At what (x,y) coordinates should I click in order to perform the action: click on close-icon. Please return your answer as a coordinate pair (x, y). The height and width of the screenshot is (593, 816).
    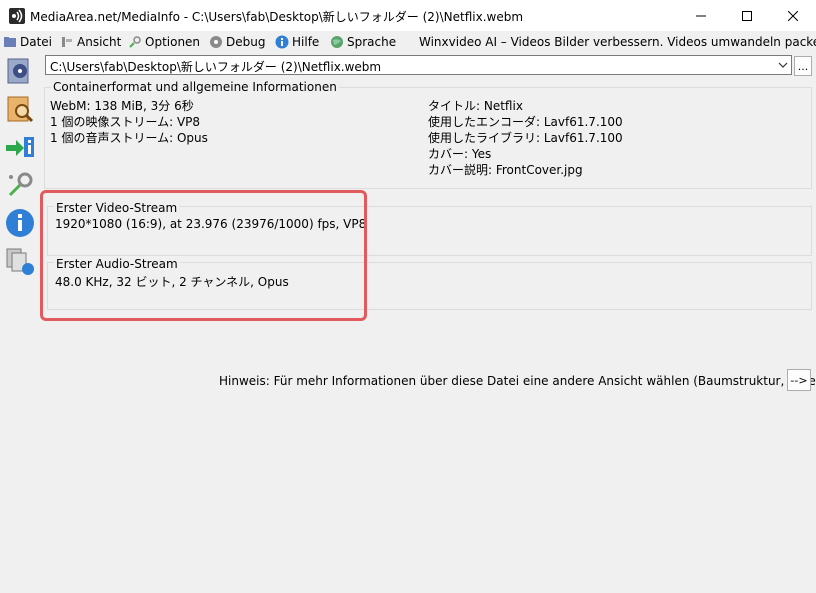
    Looking at the image, I should click on (793, 15).